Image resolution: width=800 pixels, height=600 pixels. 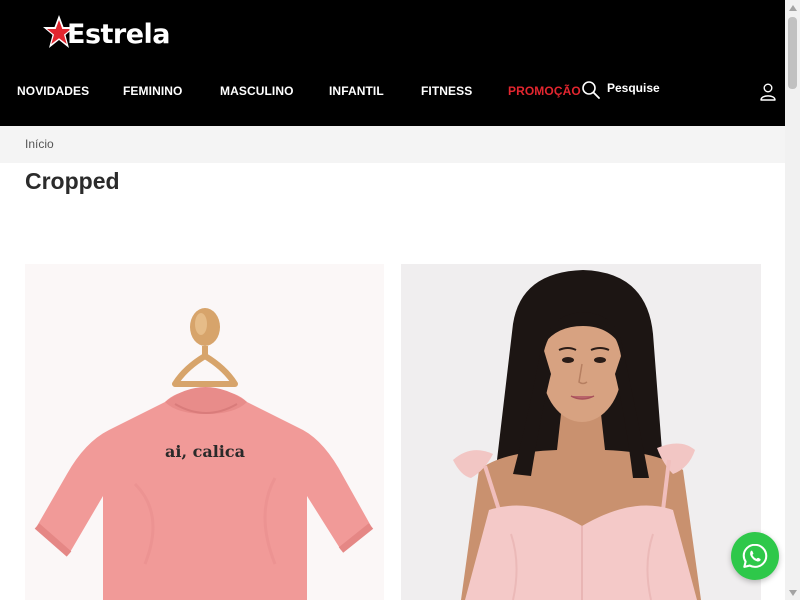 I want to click on nav-item-fitness: FITNESS, so click(x=446, y=91).